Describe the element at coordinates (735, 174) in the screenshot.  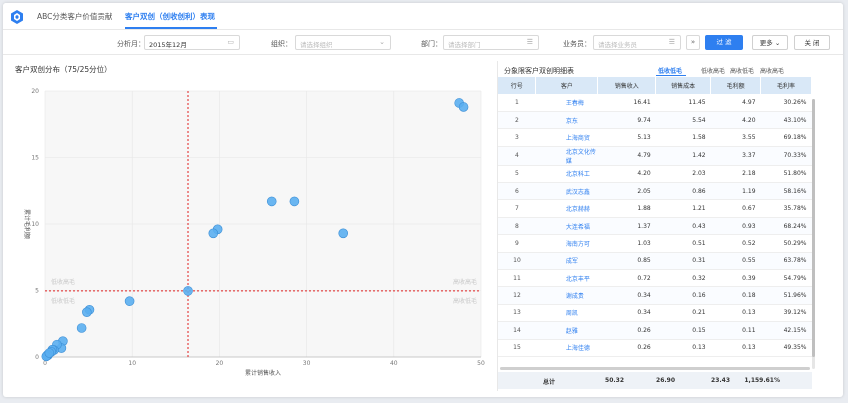
I see `cell-profit: 2.18` at that location.